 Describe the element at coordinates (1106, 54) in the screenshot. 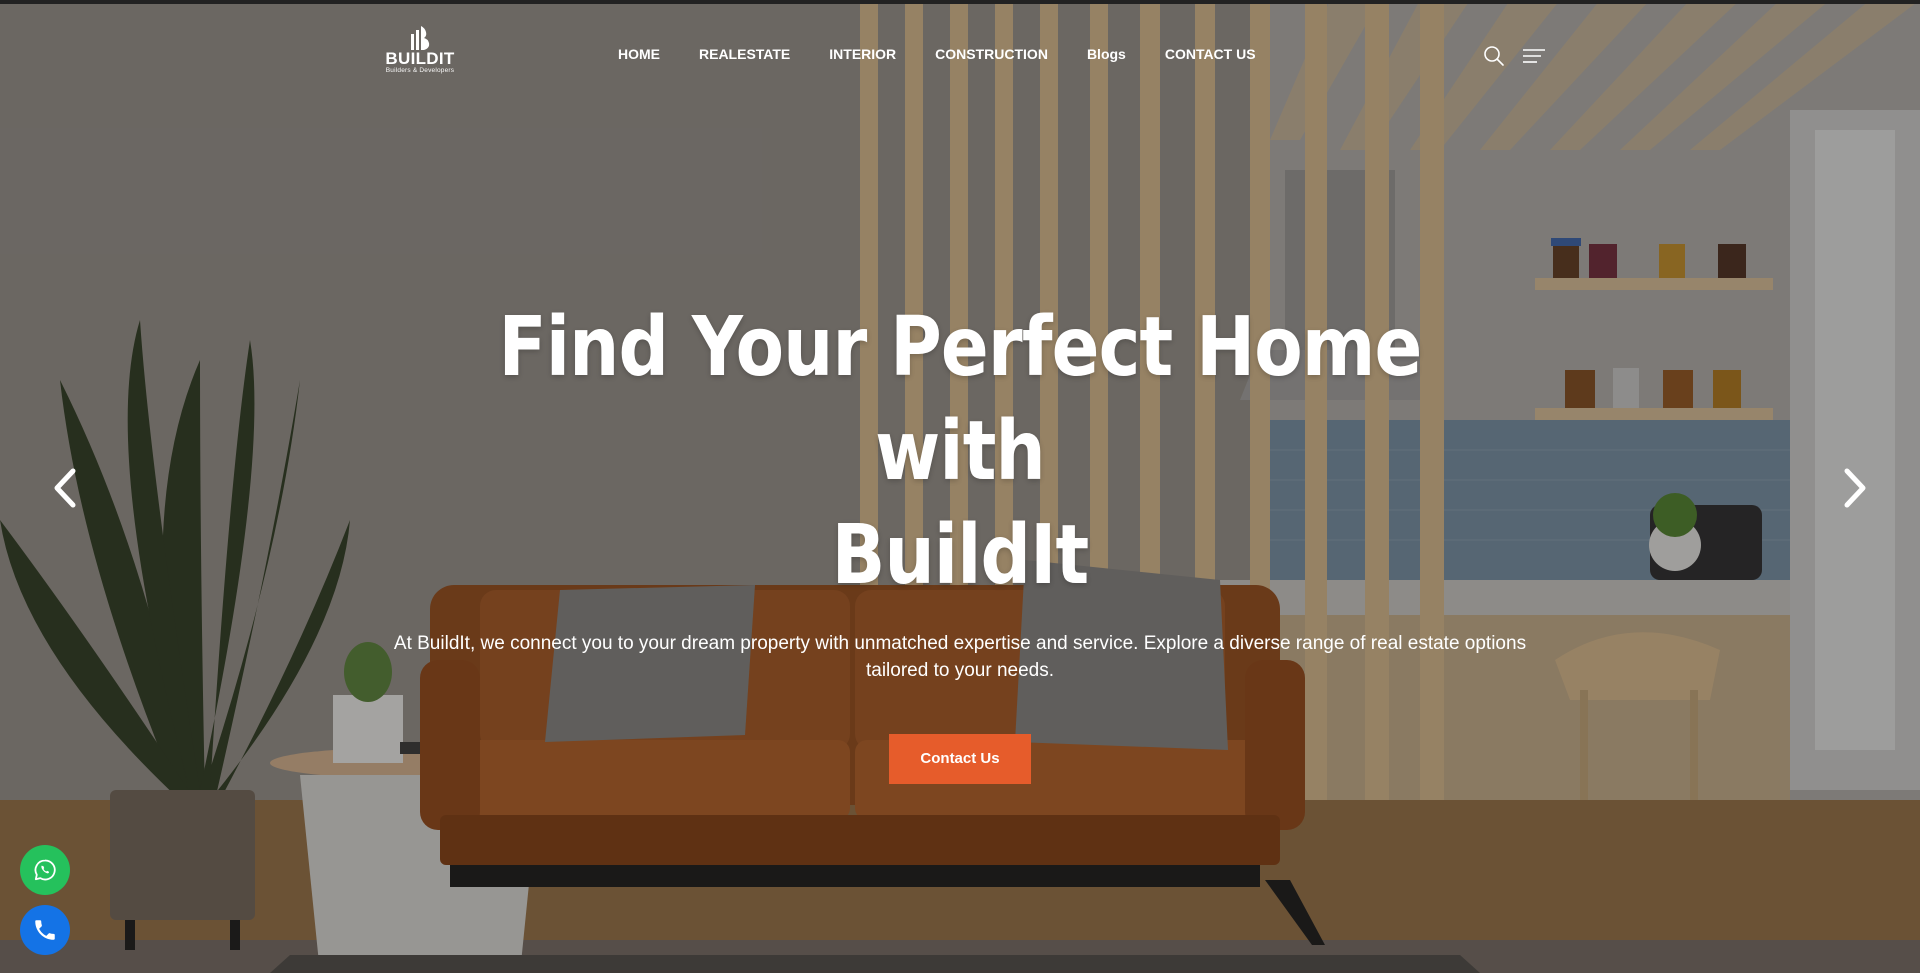

I see `nav-item-blogs: Blogs` at that location.